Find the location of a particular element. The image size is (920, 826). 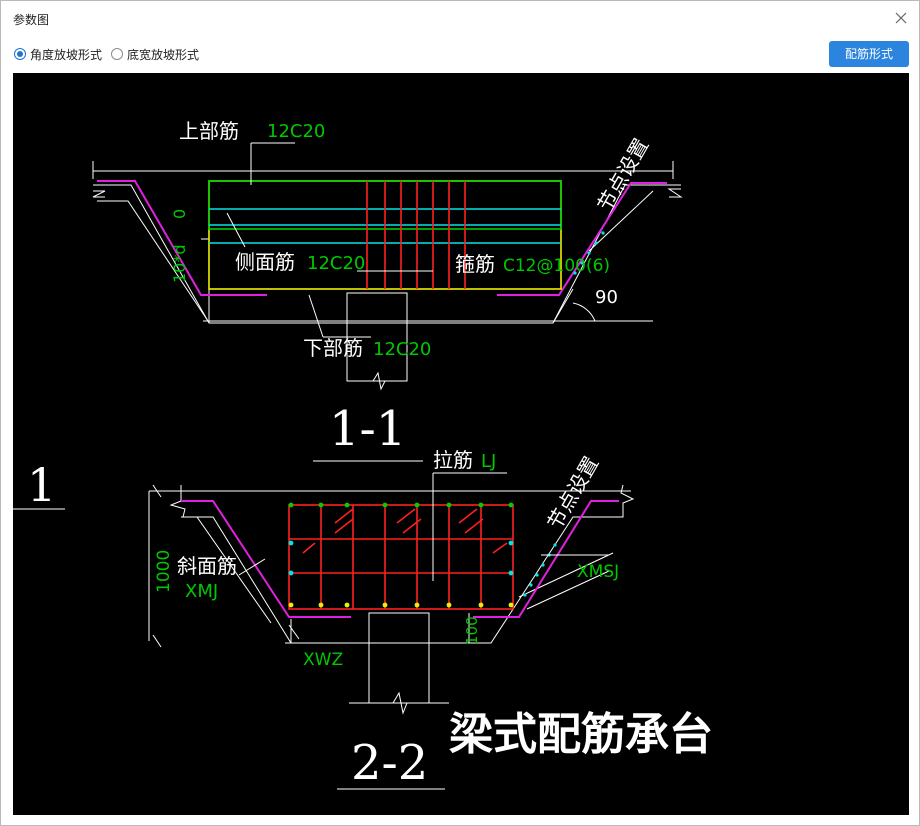

section-marker: 1 is located at coordinates (41, 485).